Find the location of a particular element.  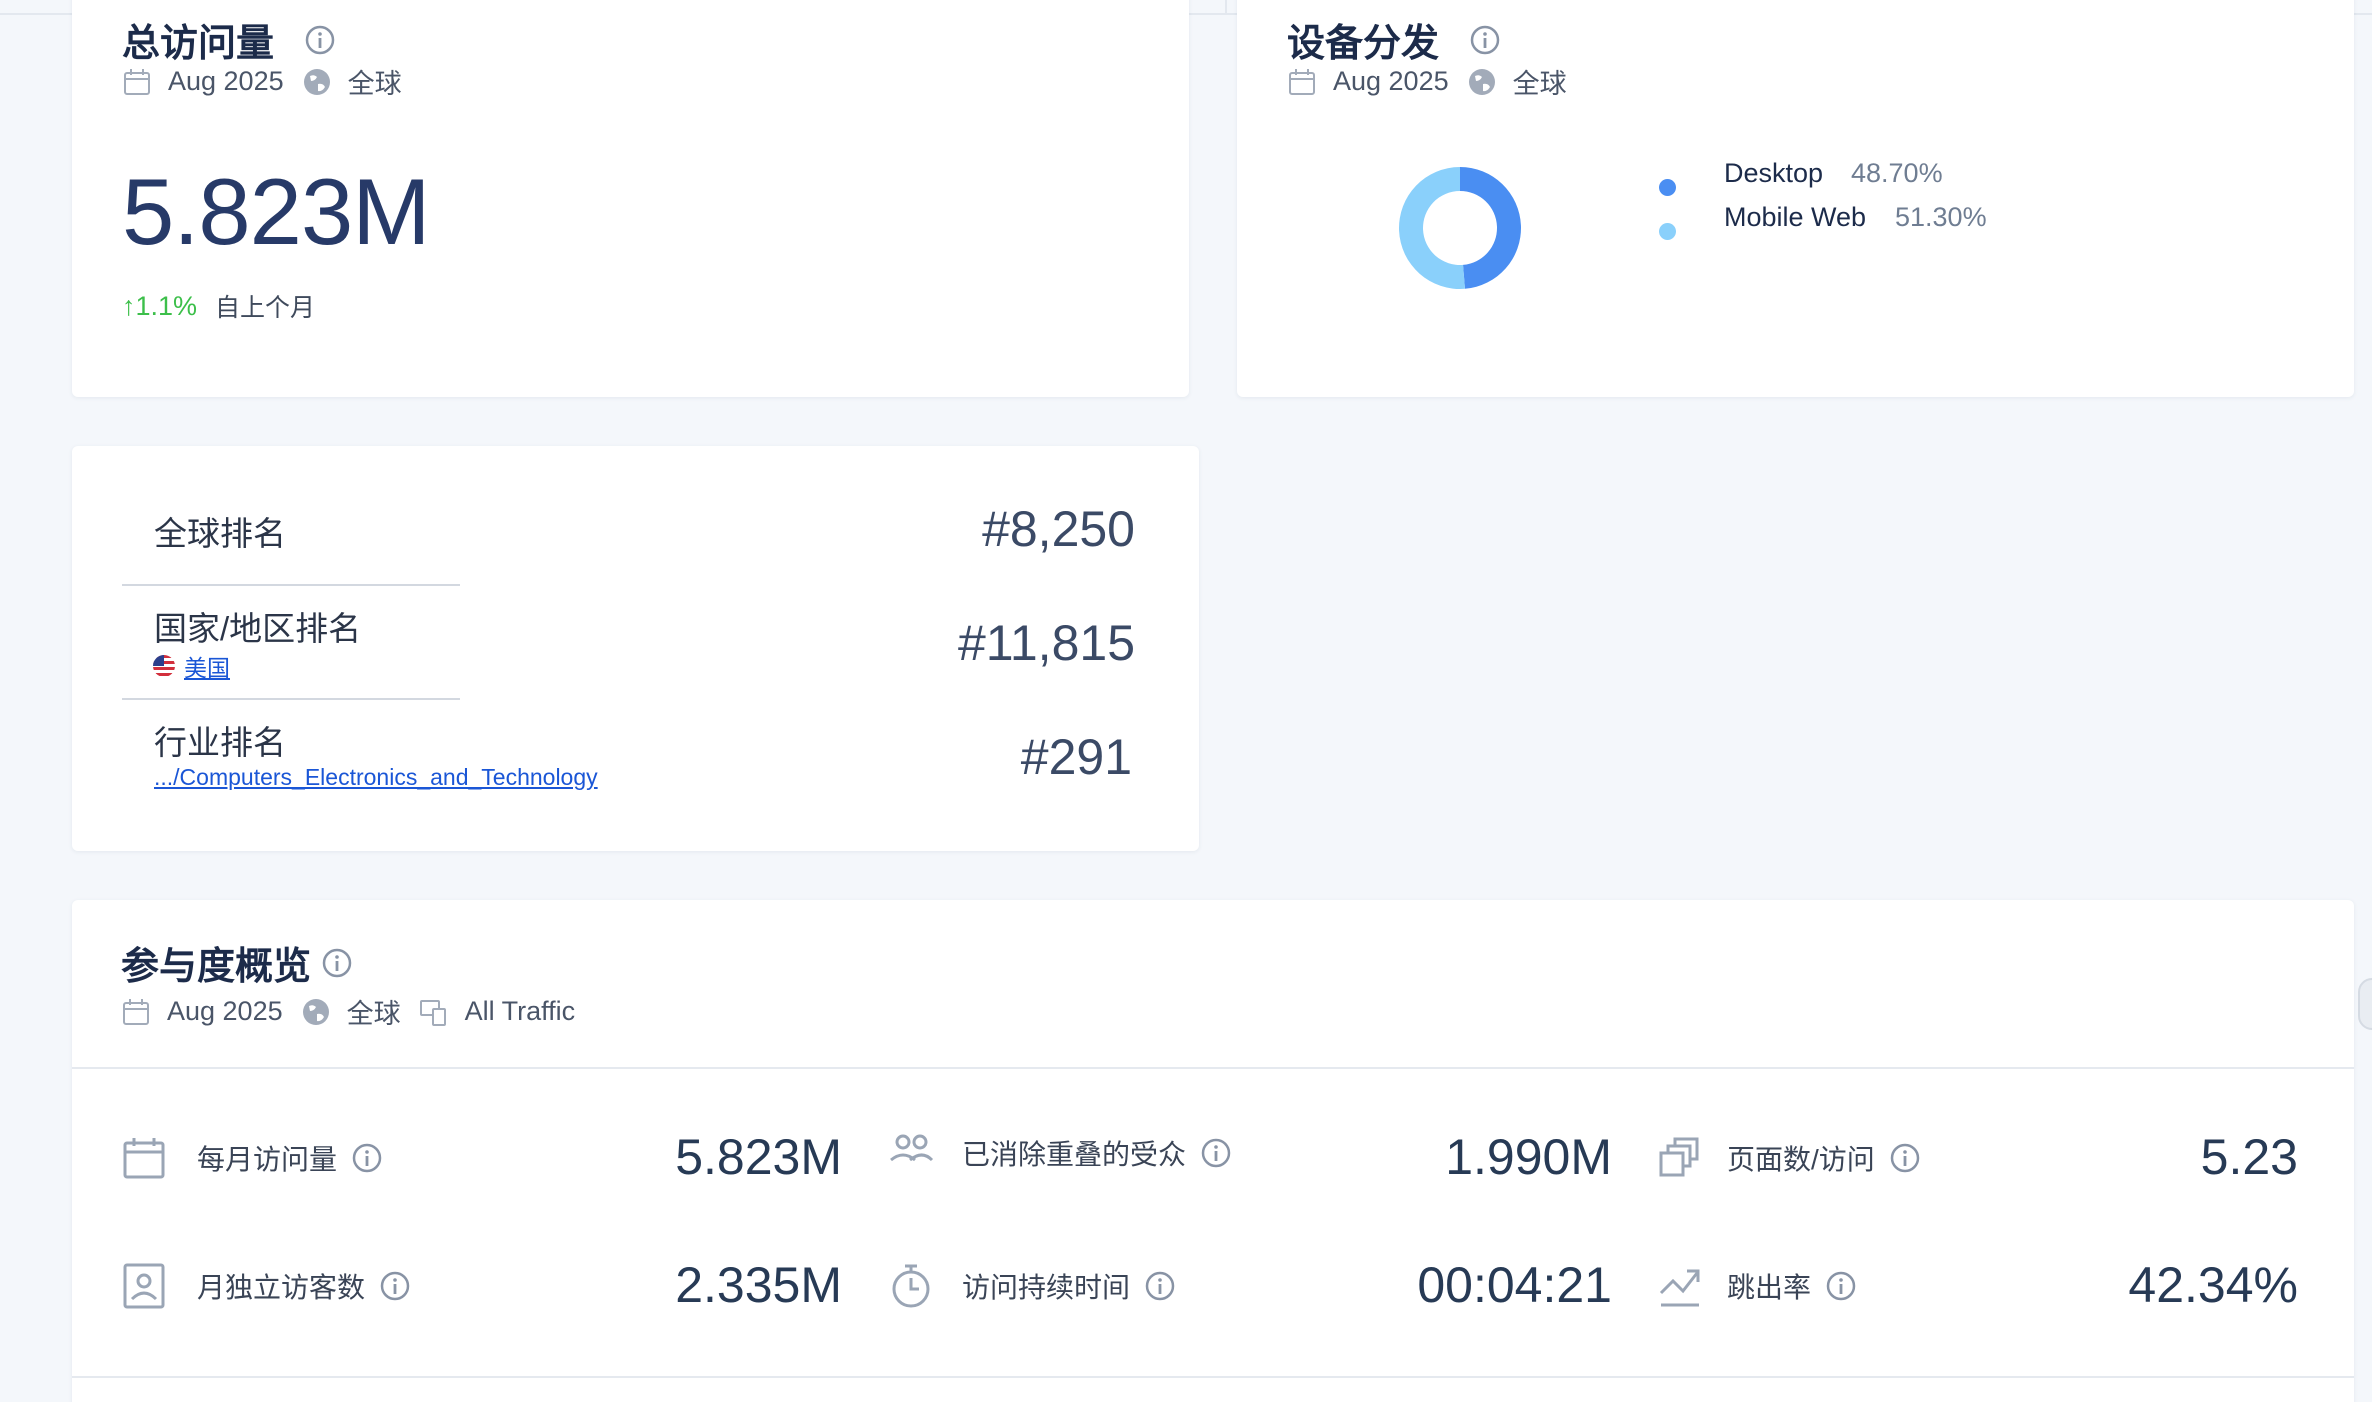

metric-value: 2.335M is located at coordinates (758, 1285).